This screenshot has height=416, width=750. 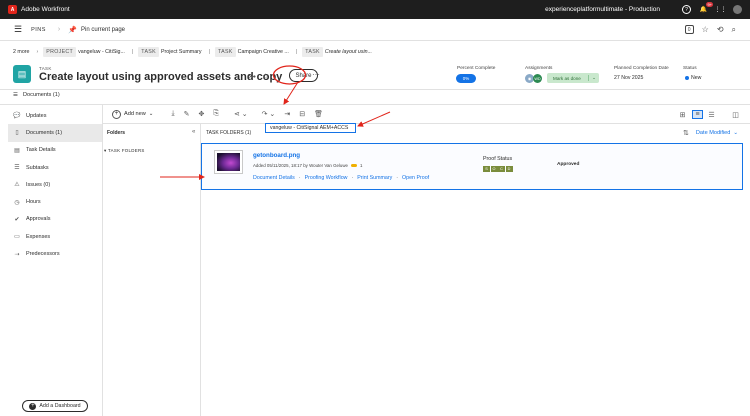 I want to click on task-type-icon: ▤, so click(x=22, y=74).